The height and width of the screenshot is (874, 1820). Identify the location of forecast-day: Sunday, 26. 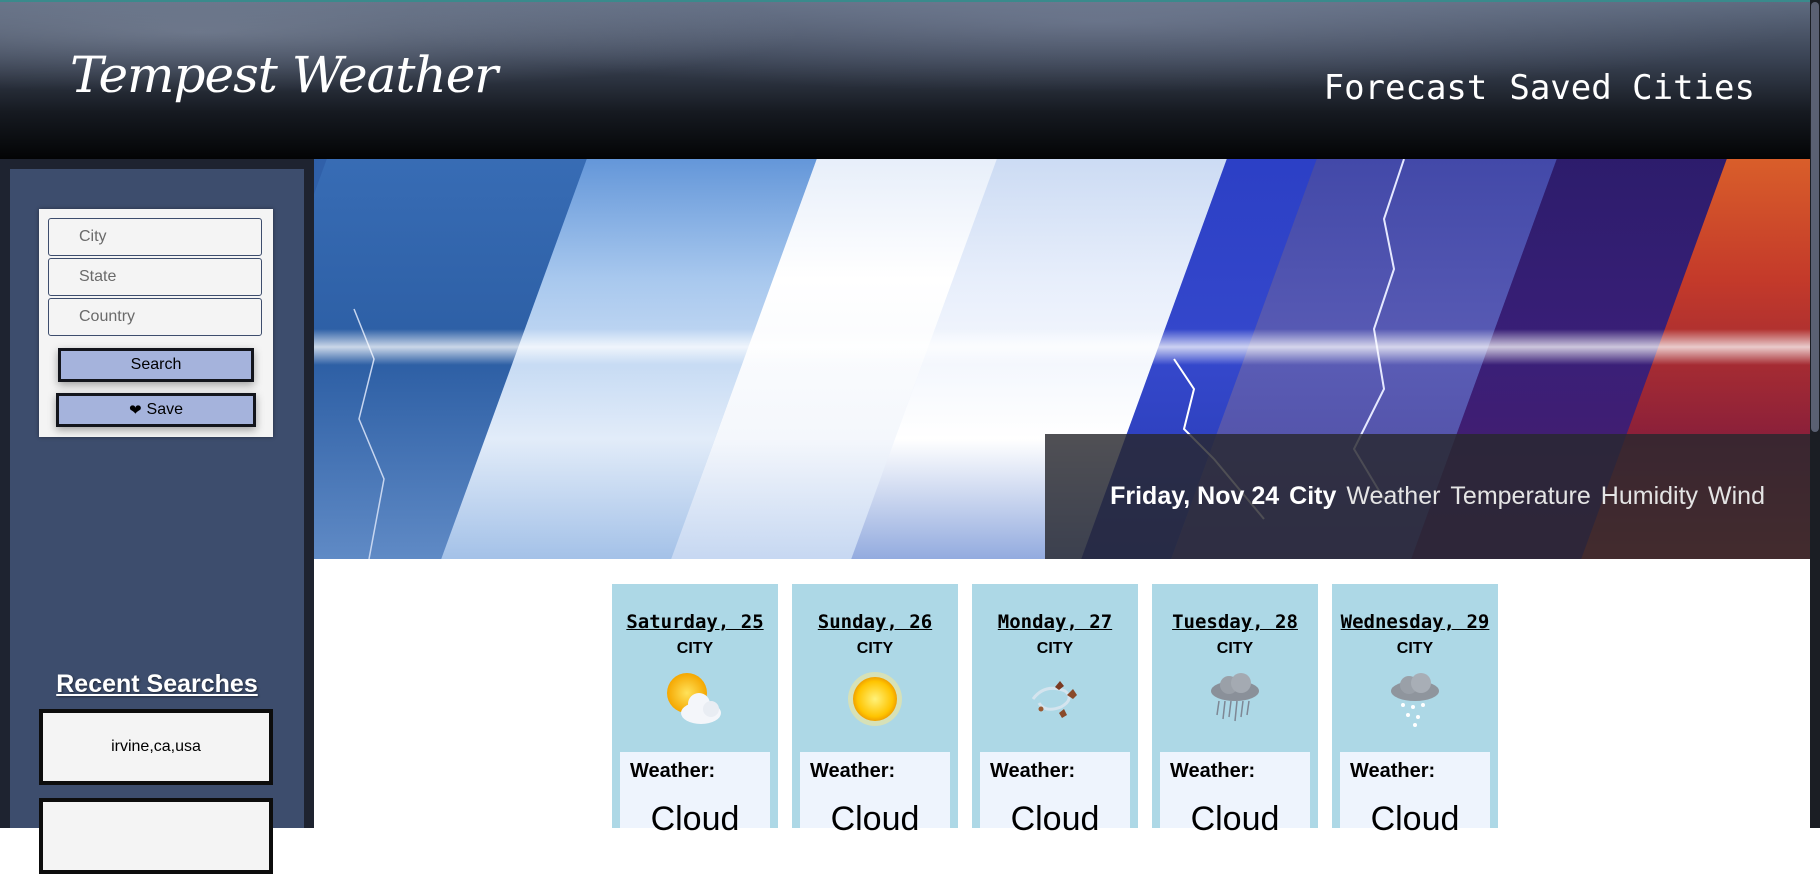
(875, 622).